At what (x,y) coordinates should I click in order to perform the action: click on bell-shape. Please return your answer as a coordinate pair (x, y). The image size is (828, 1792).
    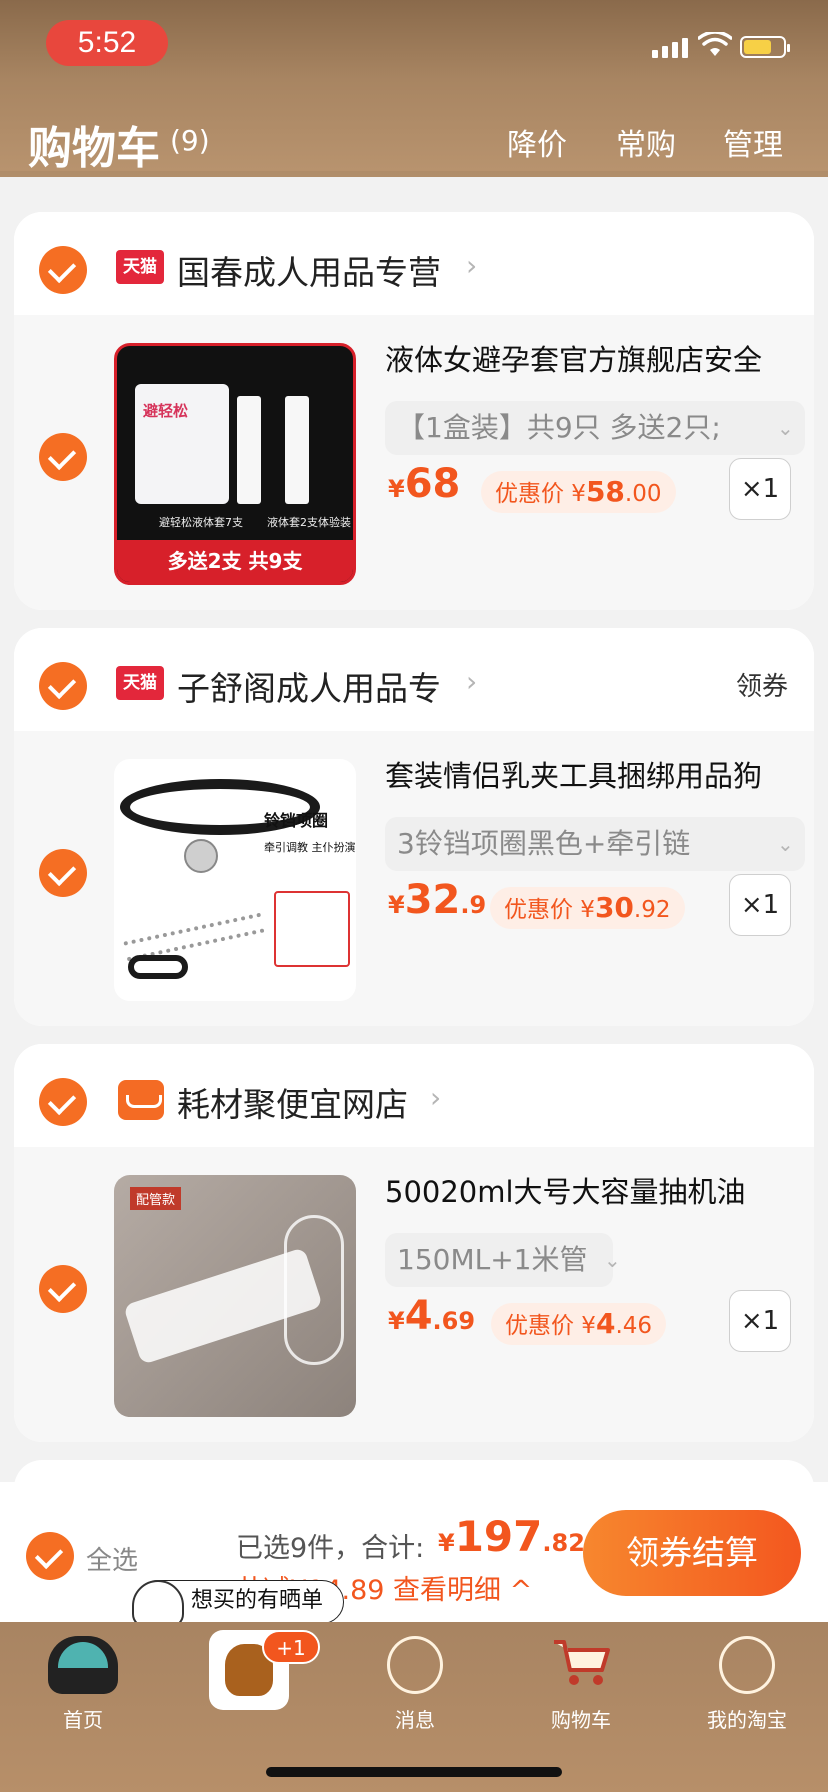
    Looking at the image, I should click on (201, 856).